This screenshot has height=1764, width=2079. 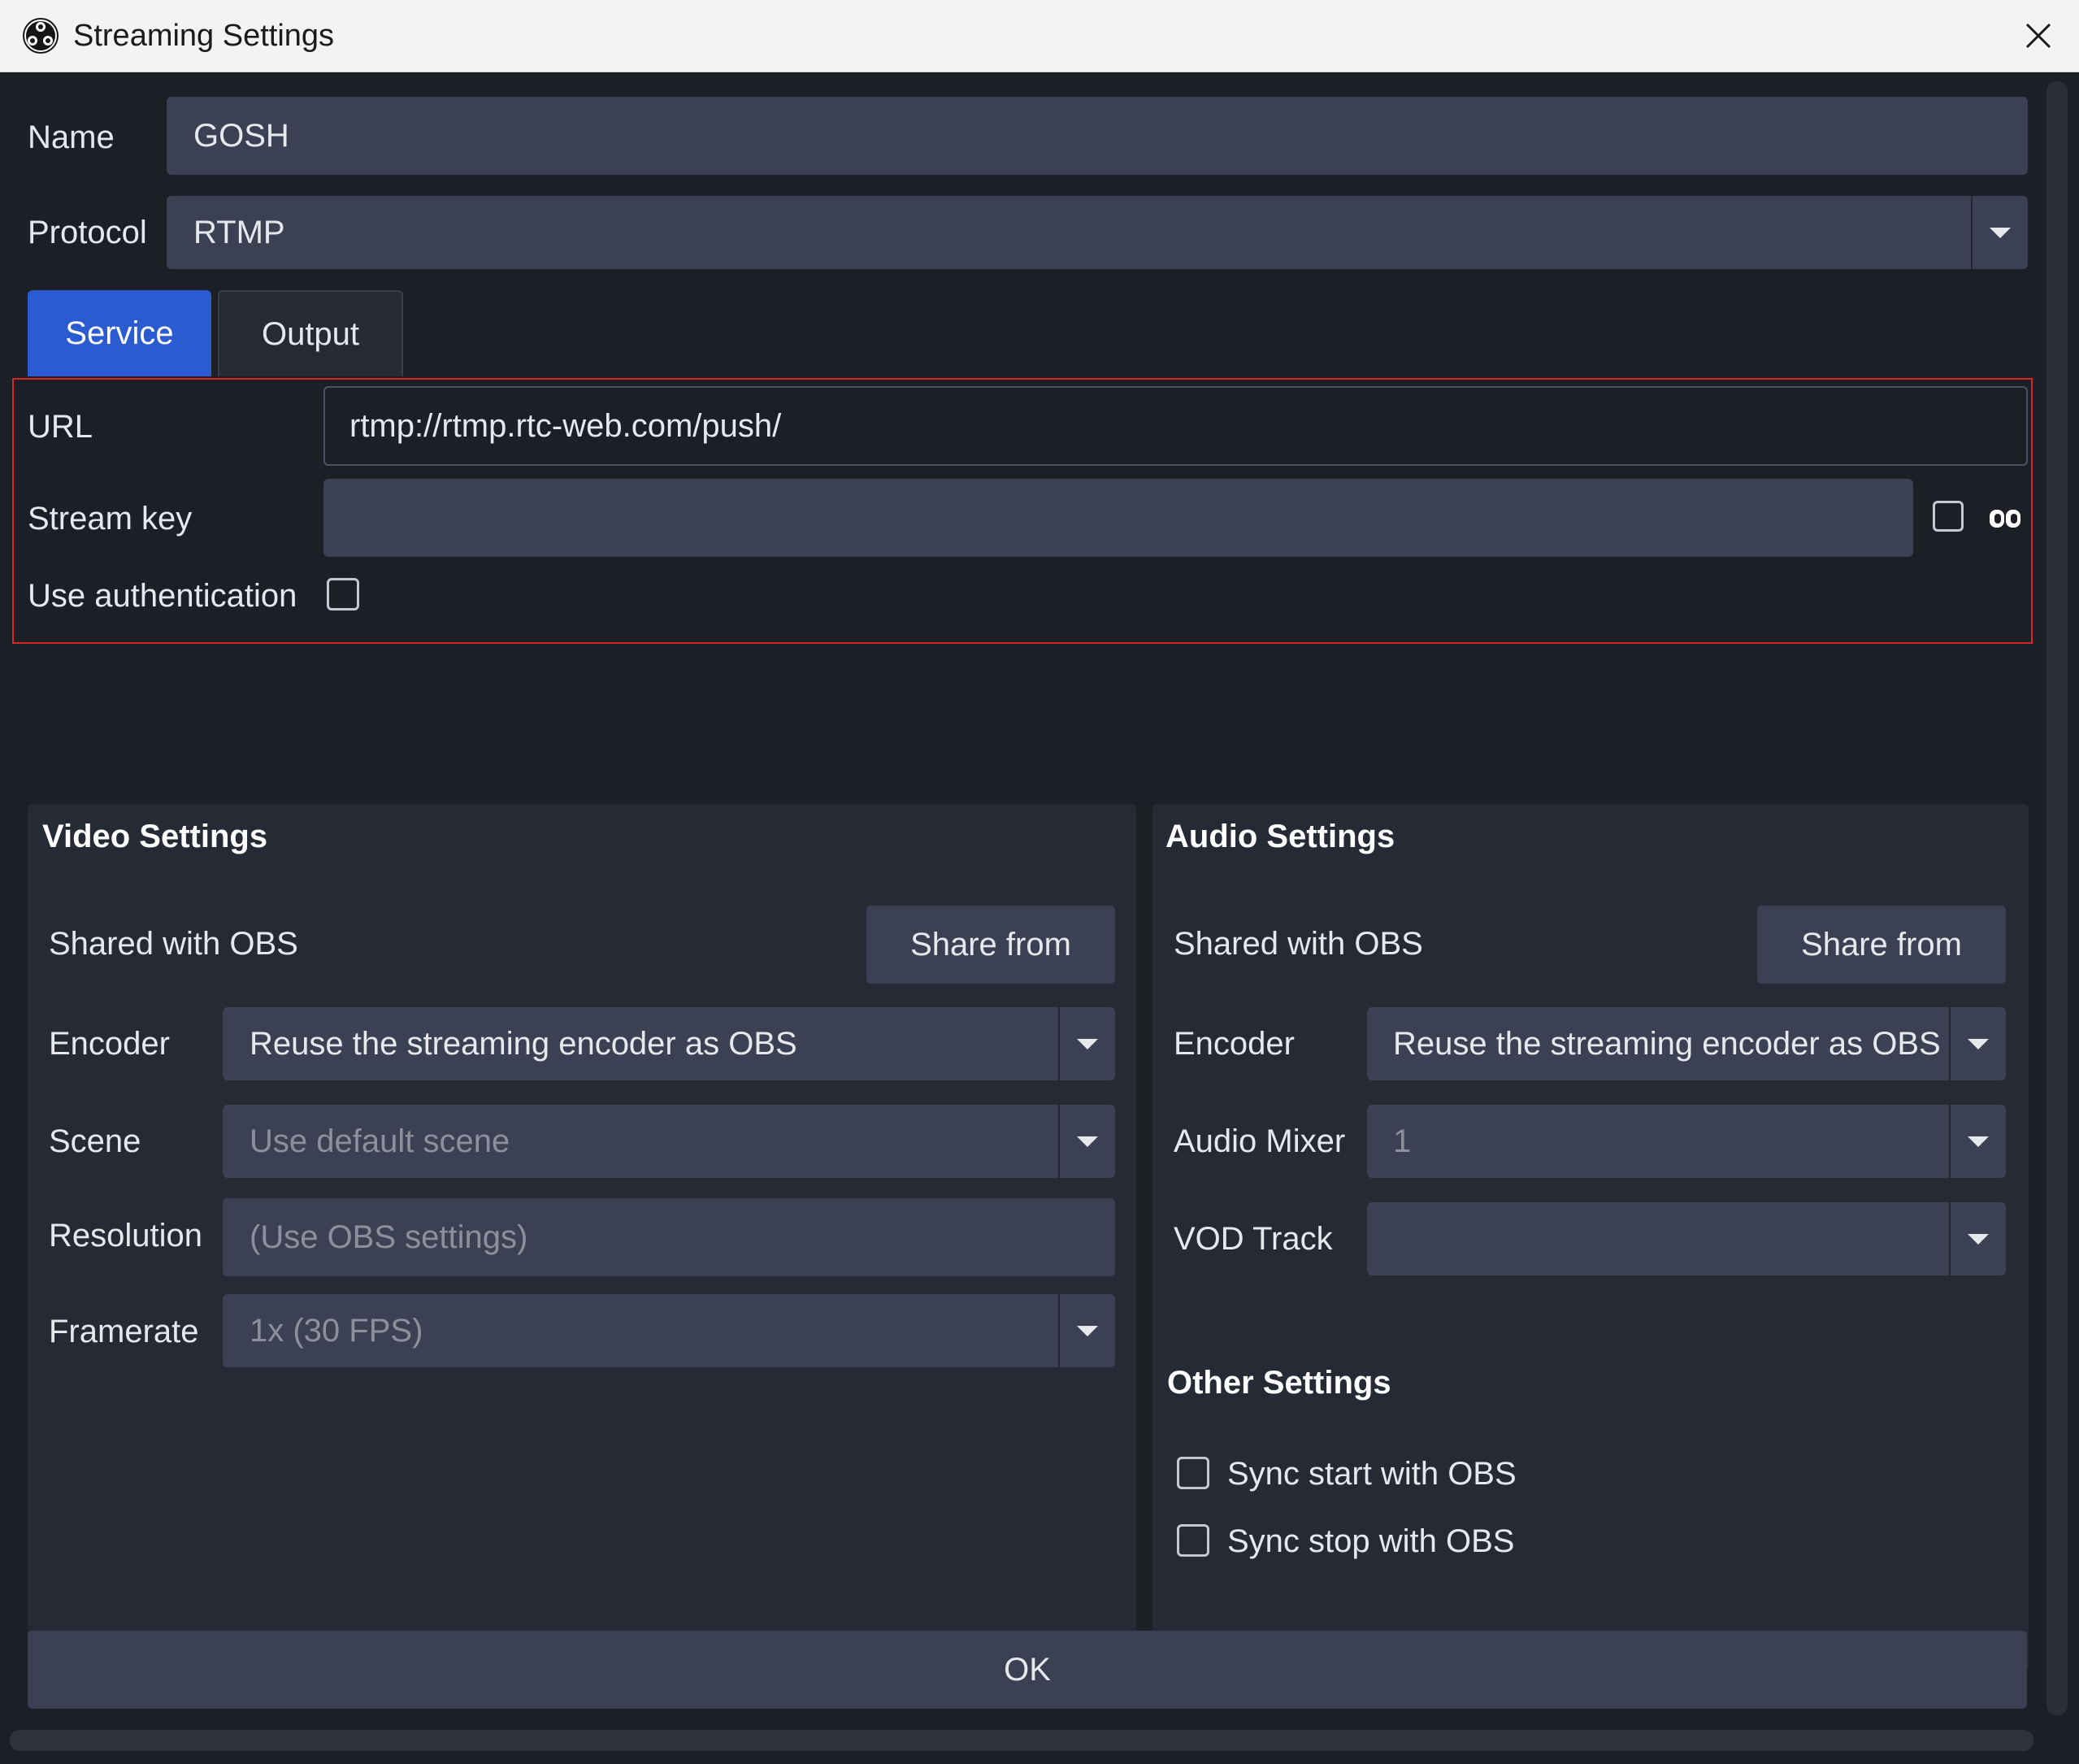 What do you see at coordinates (1949, 516) in the screenshot?
I see `show-key-checkbox` at bounding box center [1949, 516].